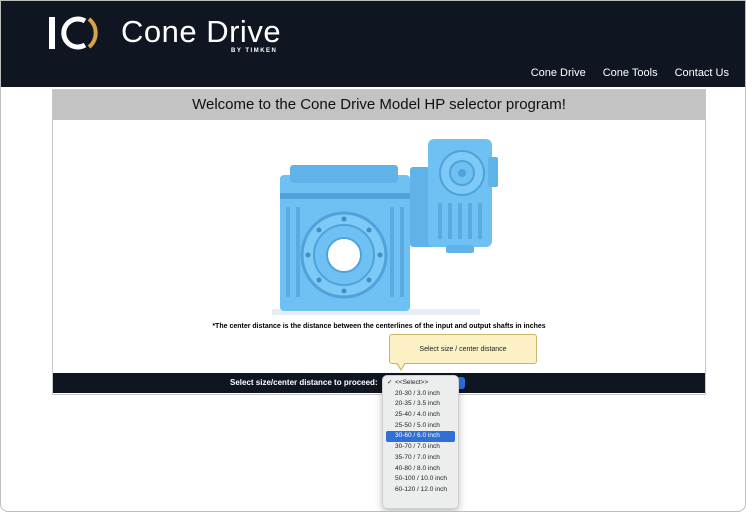 This screenshot has width=746, height=512. I want to click on dropdown-option: 50-100 / 10.0 inch, so click(420, 479).